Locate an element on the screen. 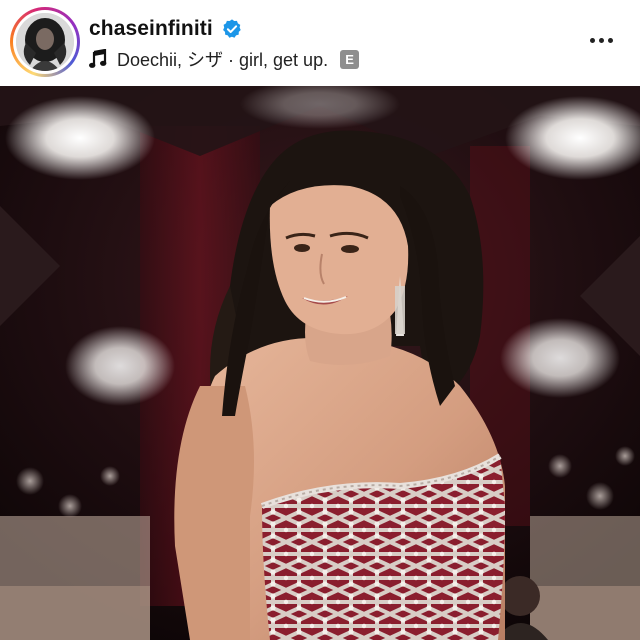 Image resolution: width=640 pixels, height=640 pixels. music-note-icon is located at coordinates (98, 58).